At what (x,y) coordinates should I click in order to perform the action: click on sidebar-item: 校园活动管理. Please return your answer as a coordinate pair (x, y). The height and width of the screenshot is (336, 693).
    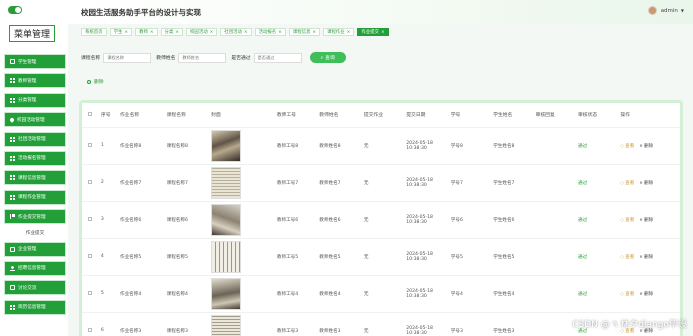
    Looking at the image, I should click on (35, 120).